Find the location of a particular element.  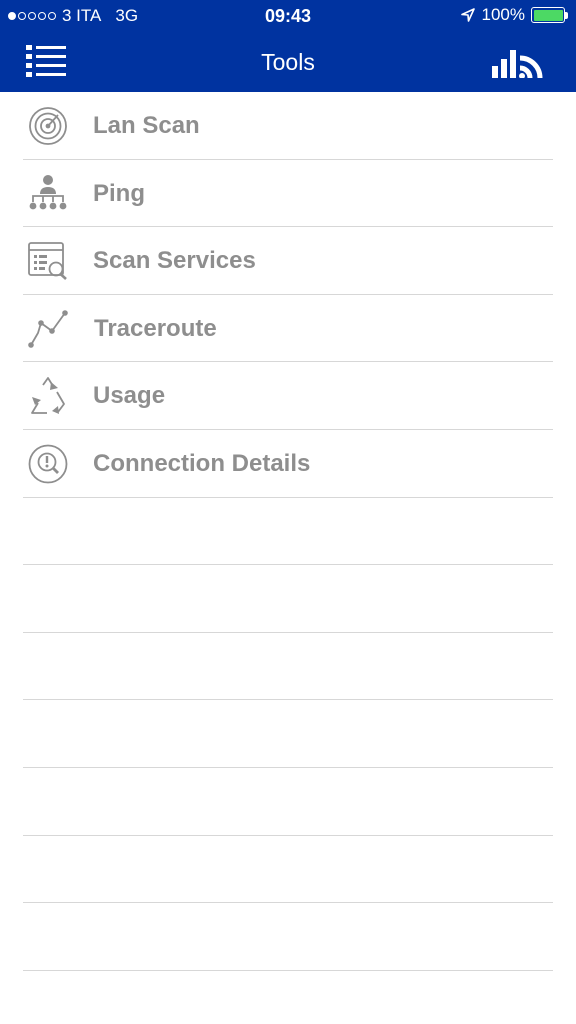

tool-item-traceroute: Traceroute is located at coordinates (288, 329).